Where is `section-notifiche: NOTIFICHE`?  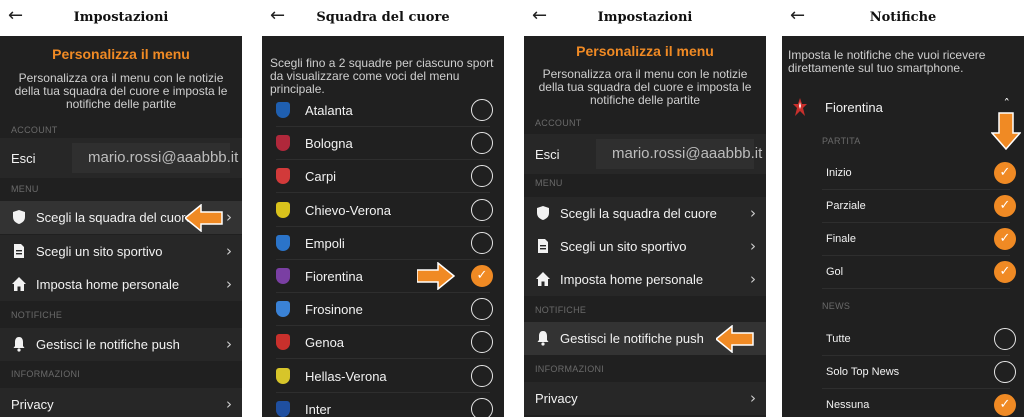
section-notifiche: NOTIFICHE is located at coordinates (561, 310).